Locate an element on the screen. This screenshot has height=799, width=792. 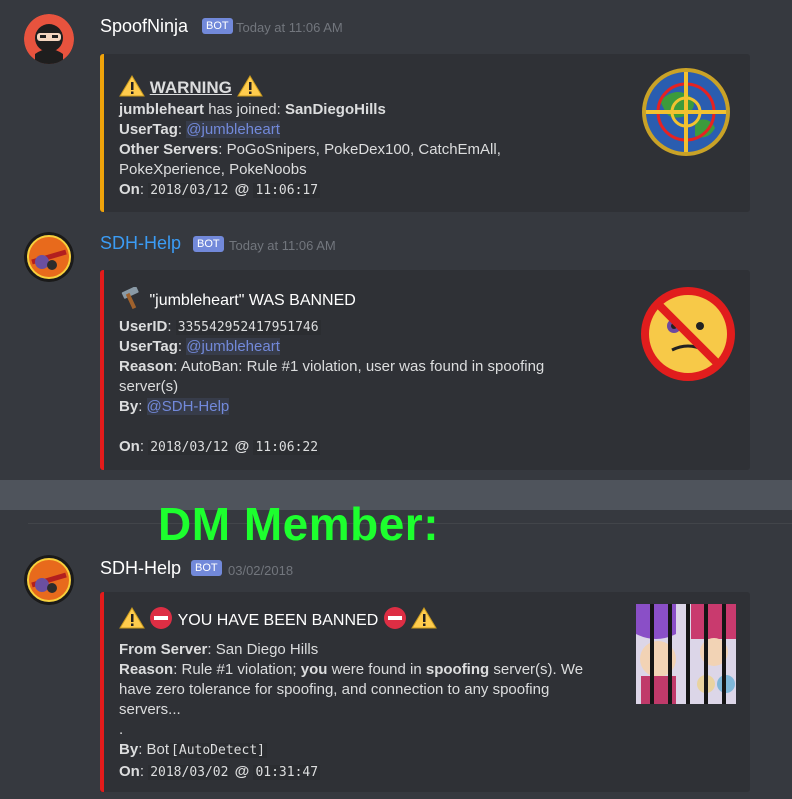
from-server-line: From Server: San Diego Hills is located at coordinates (219, 649).